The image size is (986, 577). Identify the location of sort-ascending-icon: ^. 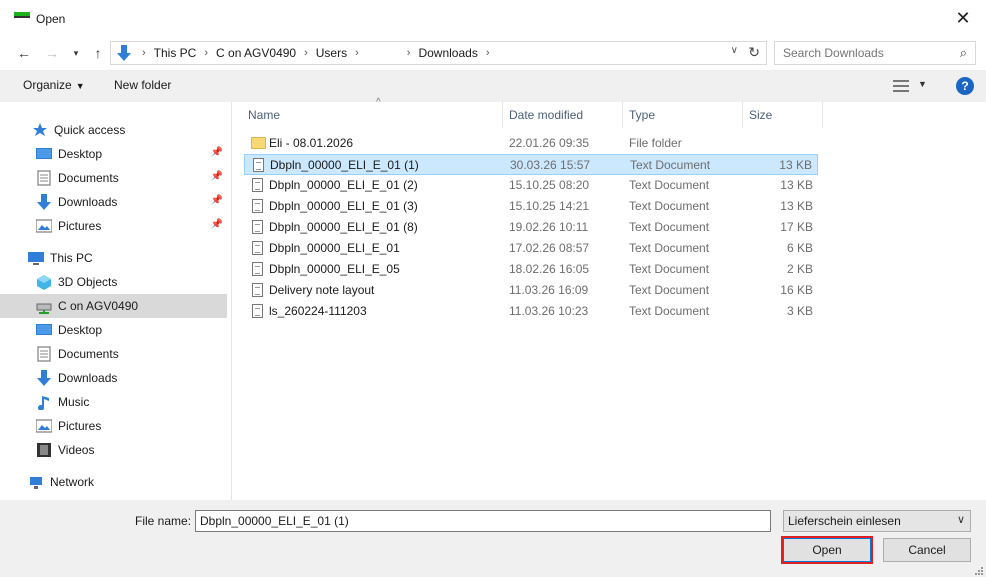
(378, 102).